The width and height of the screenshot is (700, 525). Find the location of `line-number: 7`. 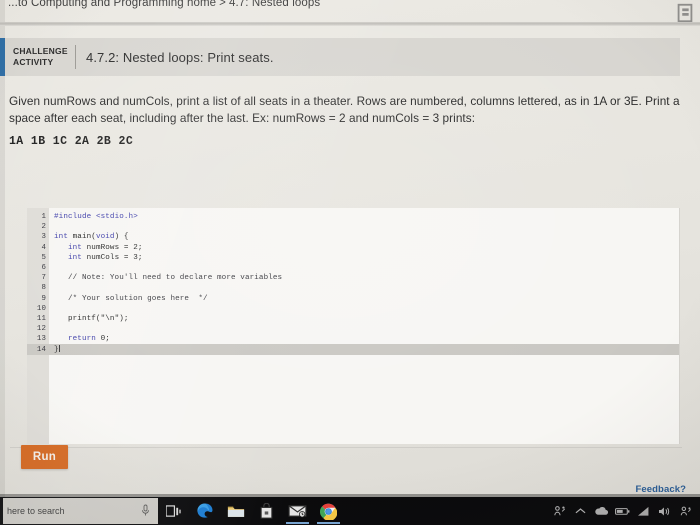

line-number: 7 is located at coordinates (43, 278).